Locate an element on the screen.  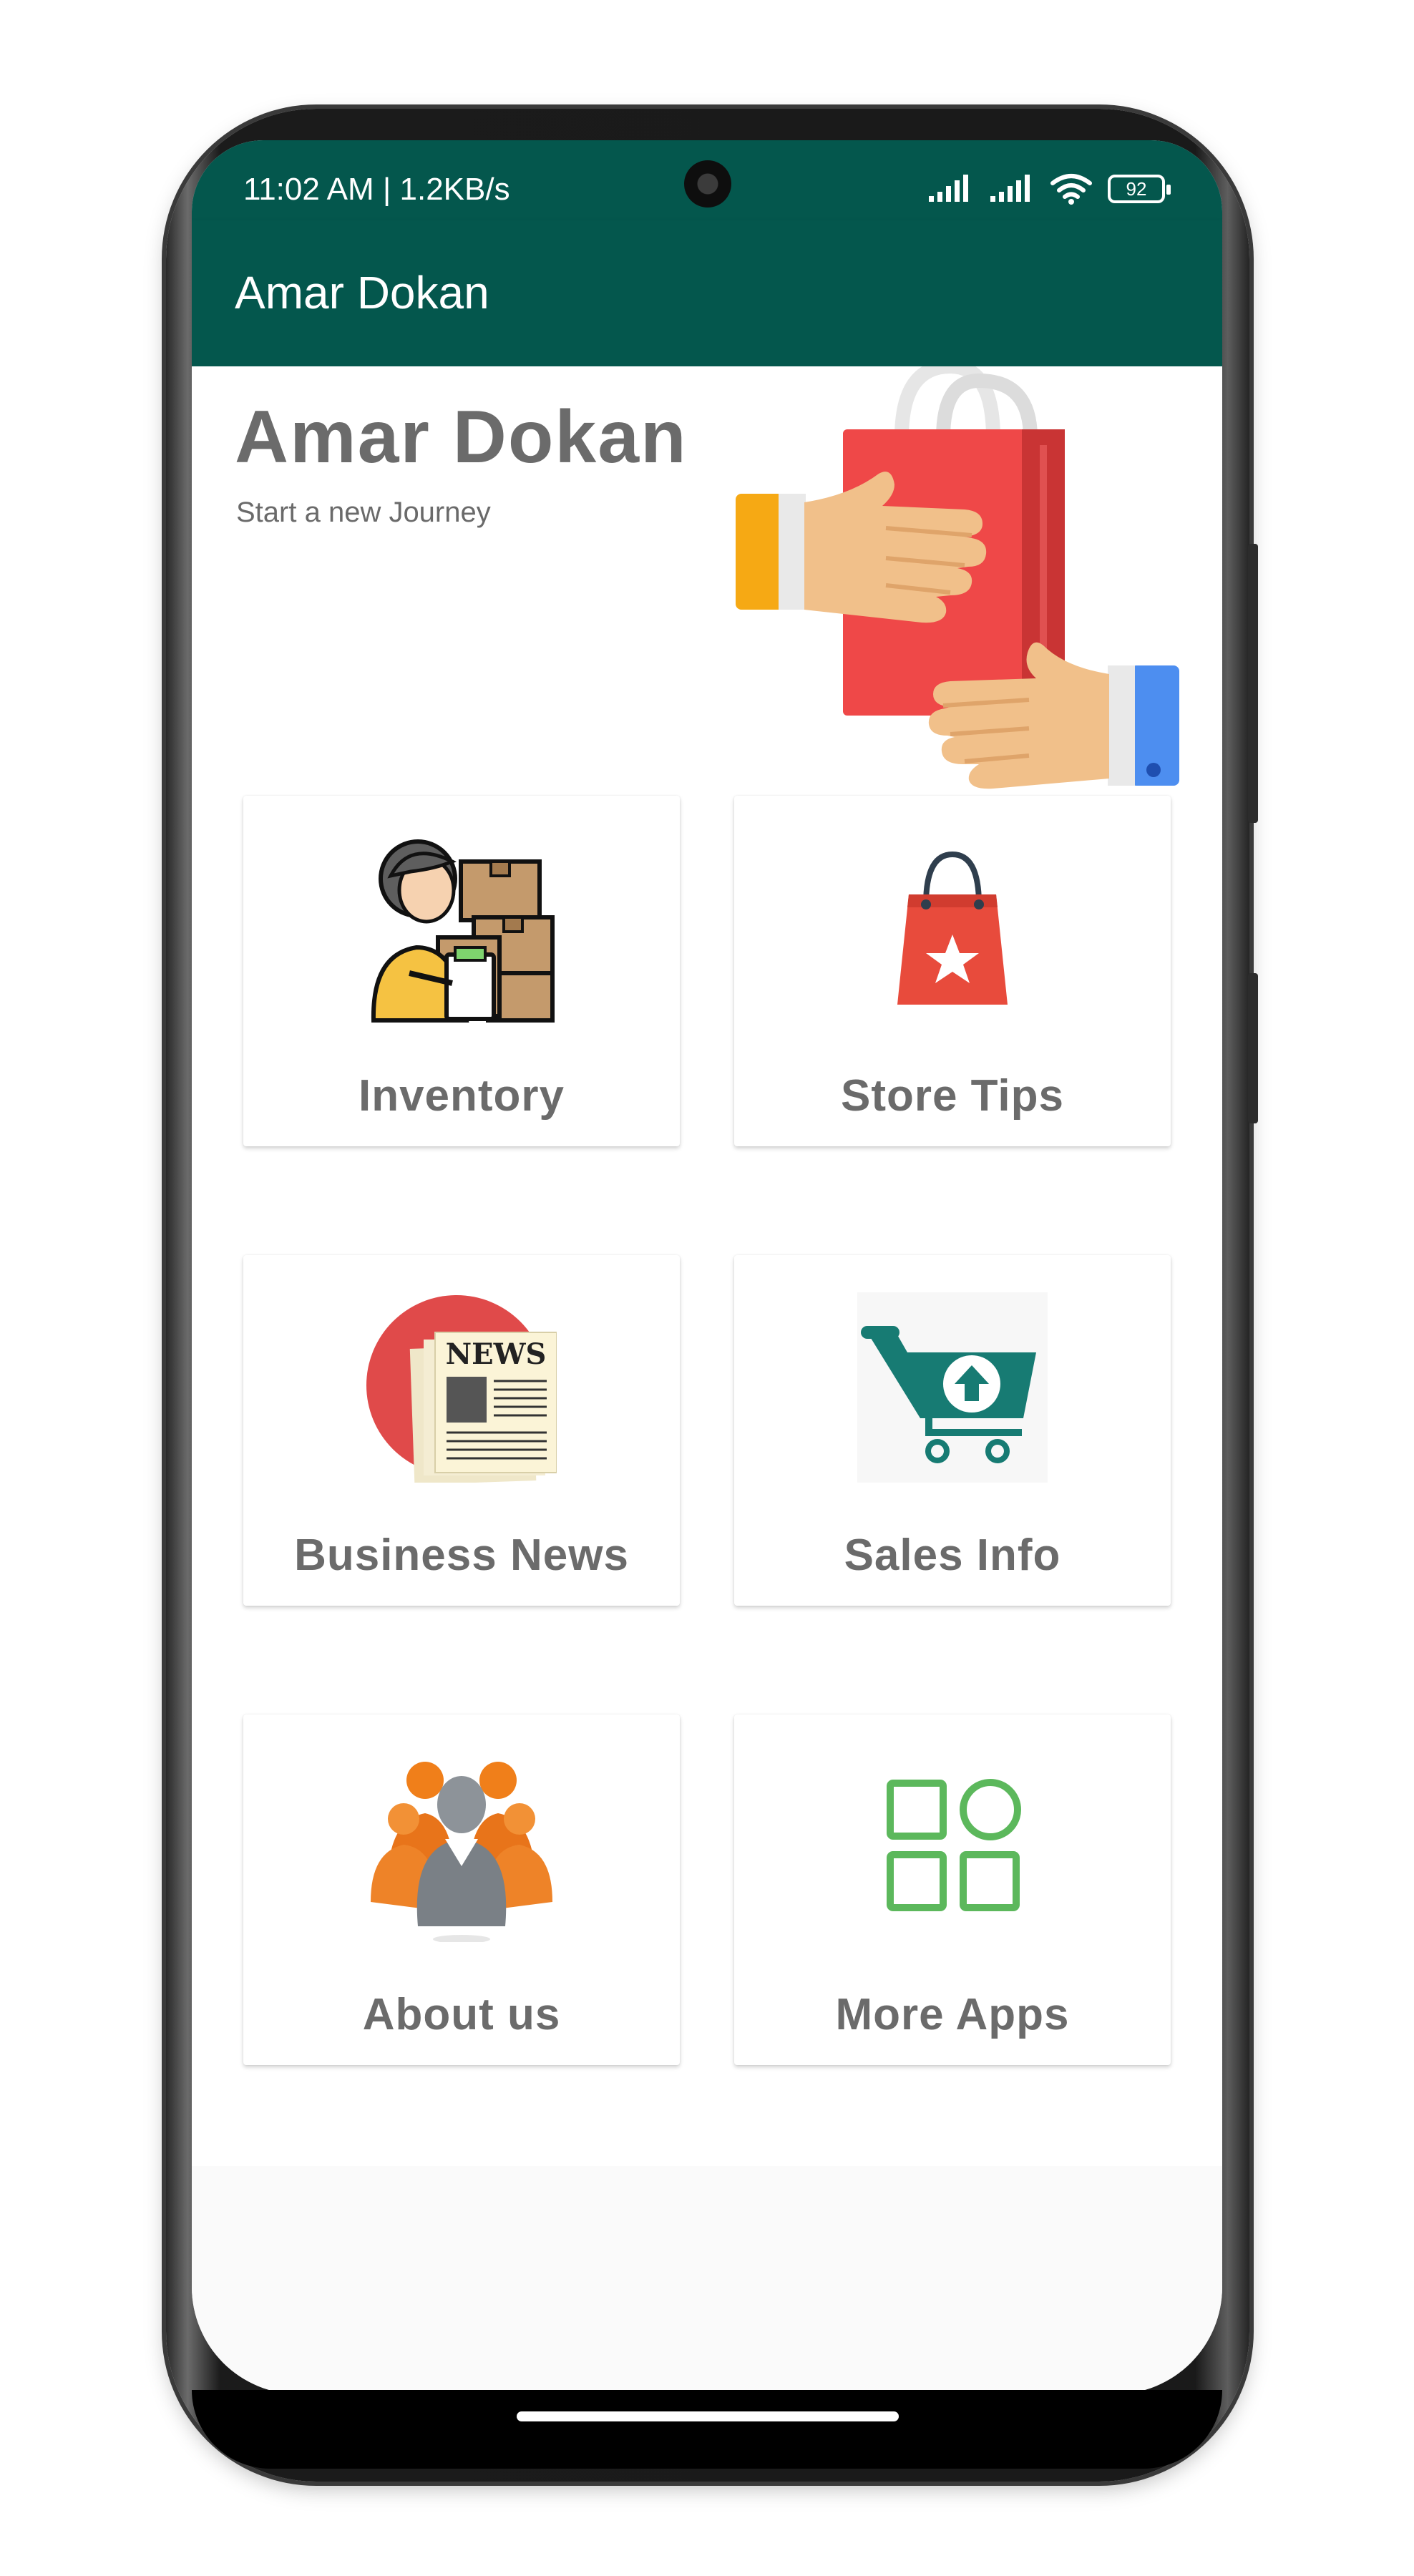
menu-card-label: Sales Info is located at coordinates (953, 1555).